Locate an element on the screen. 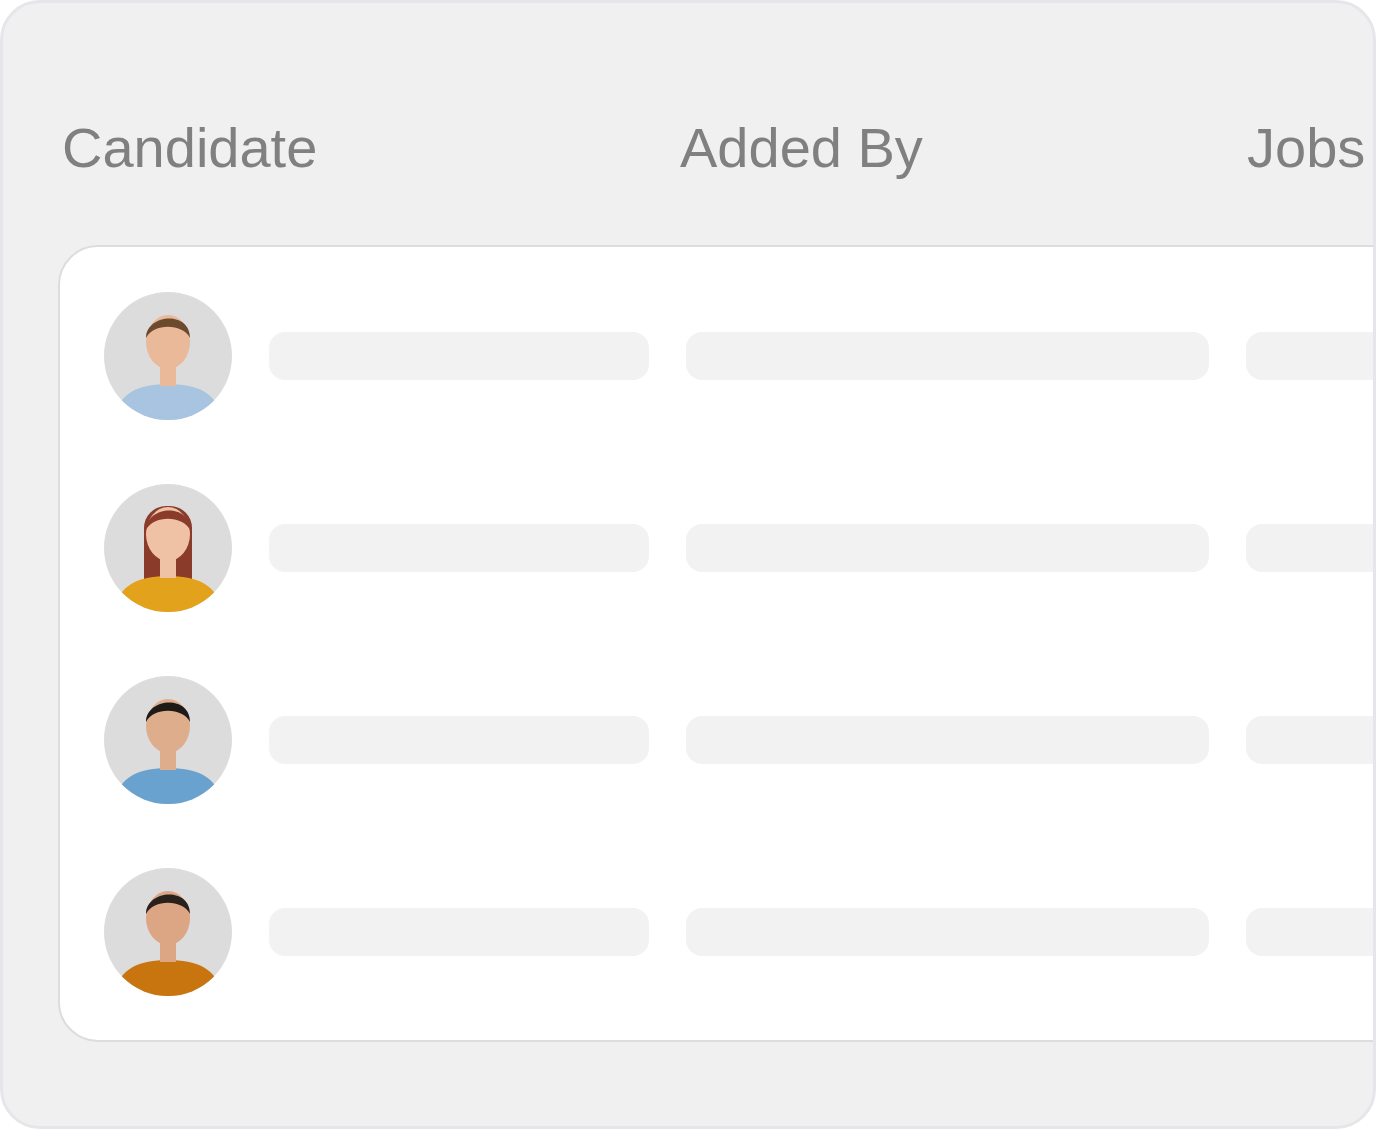 The image size is (1376, 1129). column-header: Candidate is located at coordinates (190, 148).